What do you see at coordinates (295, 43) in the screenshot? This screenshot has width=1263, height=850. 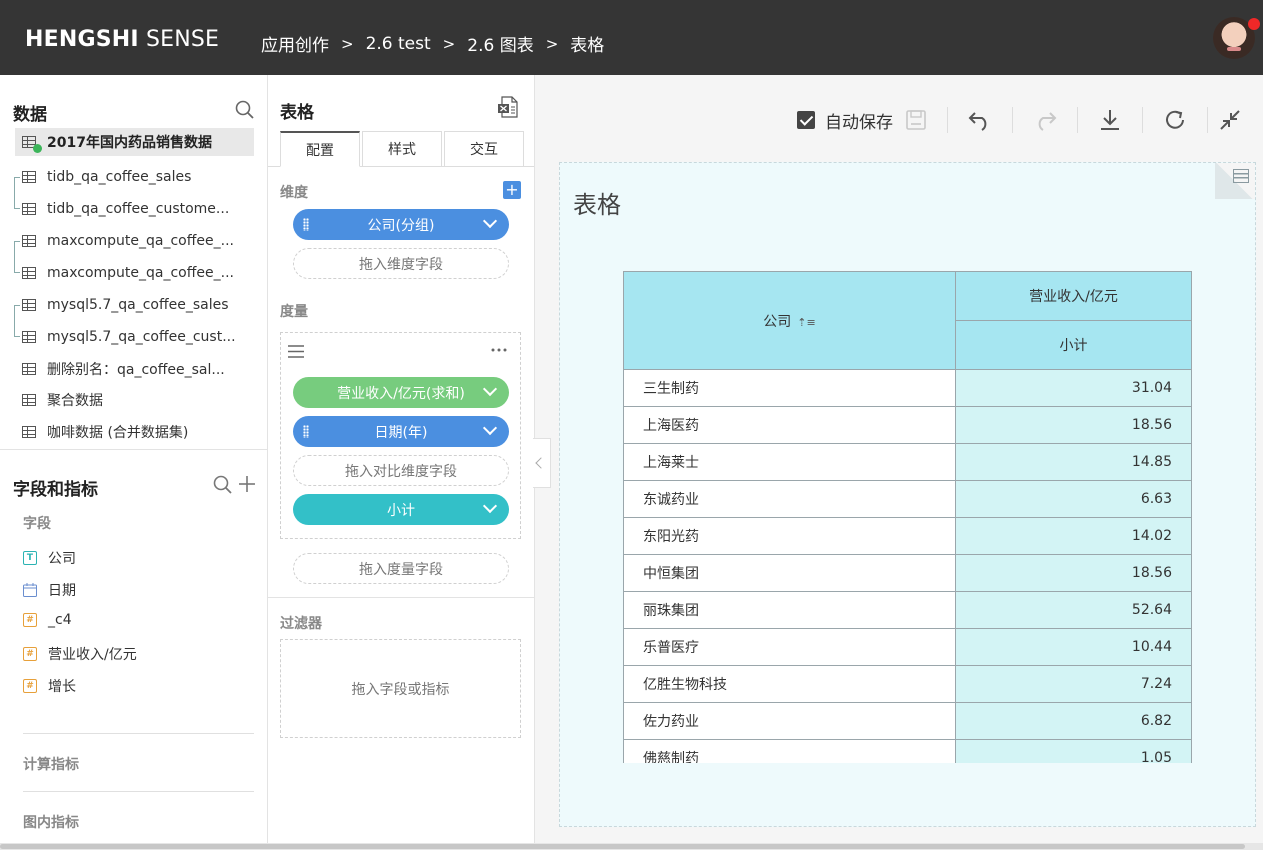 I see `breadcrumb-item-app: 应用创作` at bounding box center [295, 43].